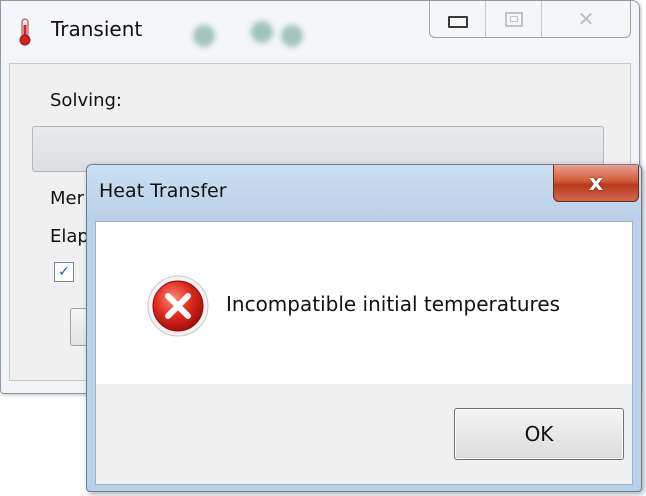 This screenshot has height=496, width=646. I want to click on close-icon: x, so click(596, 183).